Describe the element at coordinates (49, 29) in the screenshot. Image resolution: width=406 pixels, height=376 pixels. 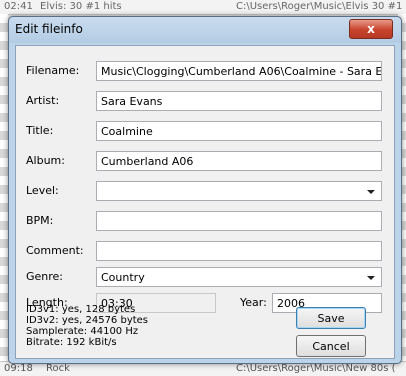
I see `dialog-title: Edit fileinfo` at that location.